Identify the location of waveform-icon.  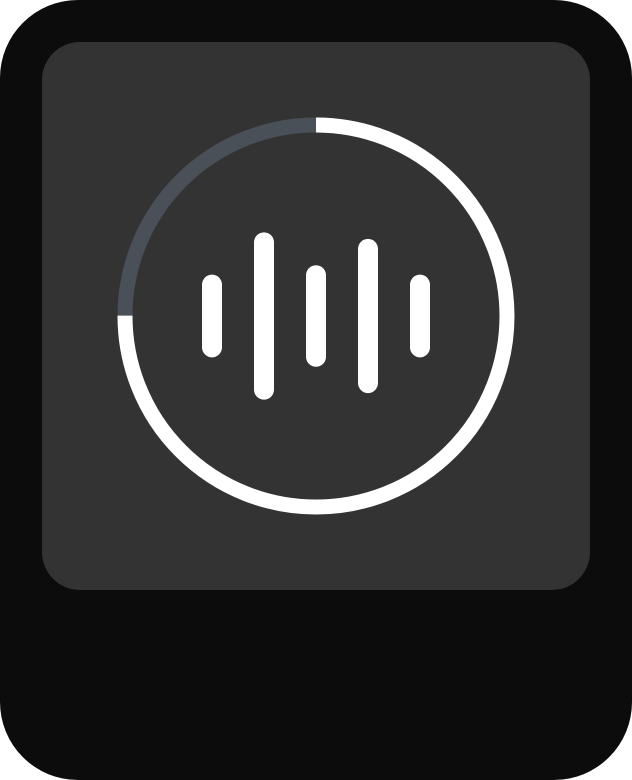
(316, 316).